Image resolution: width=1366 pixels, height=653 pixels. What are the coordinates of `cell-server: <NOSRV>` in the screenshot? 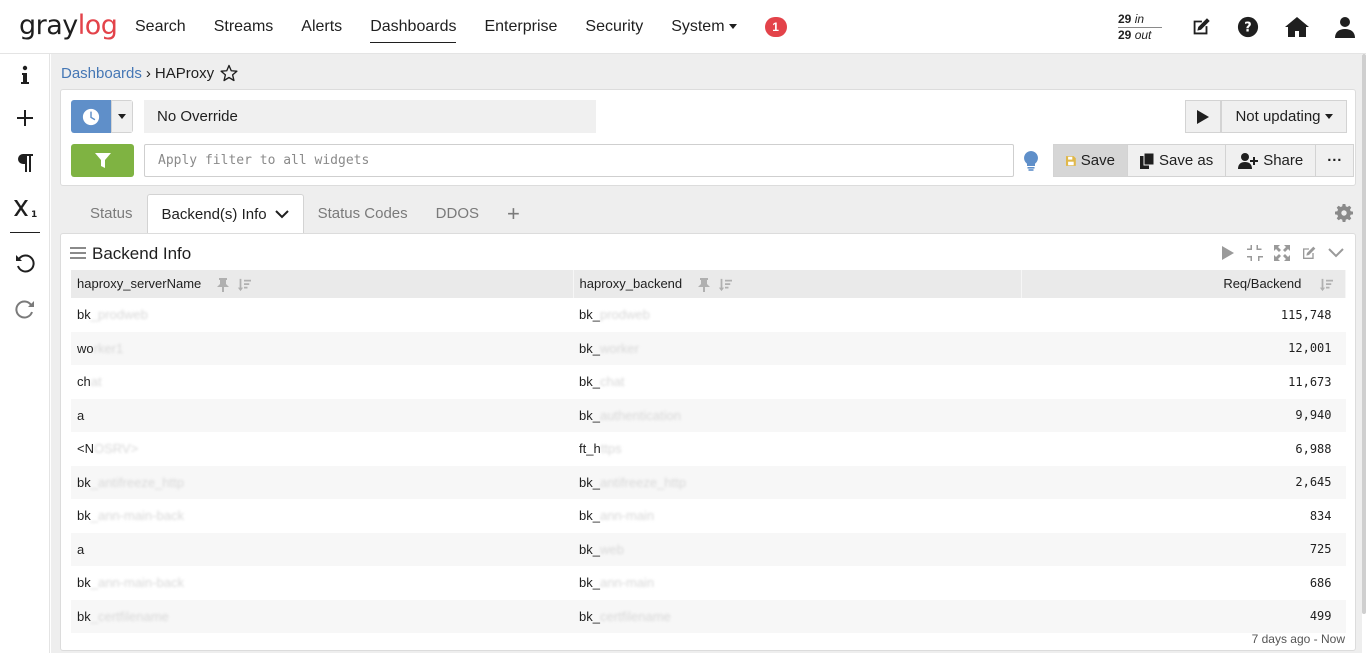 It's located at (322, 449).